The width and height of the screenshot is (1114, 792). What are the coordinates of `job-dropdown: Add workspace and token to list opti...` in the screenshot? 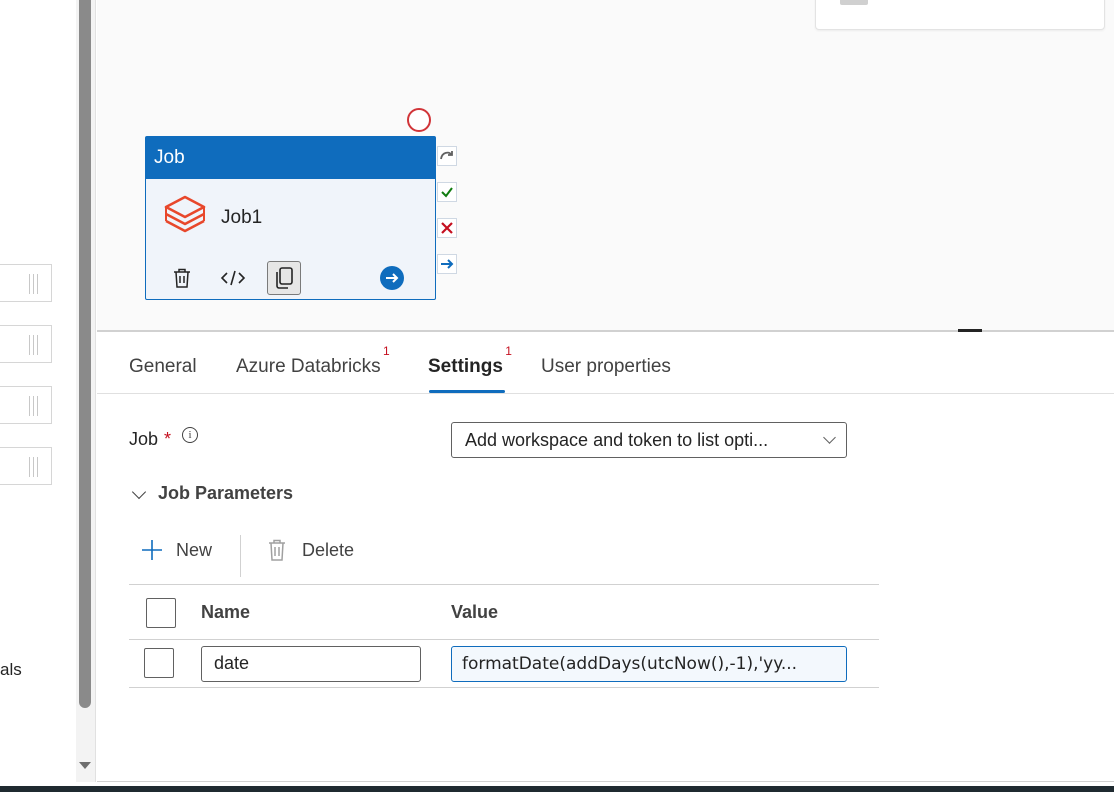 It's located at (649, 440).